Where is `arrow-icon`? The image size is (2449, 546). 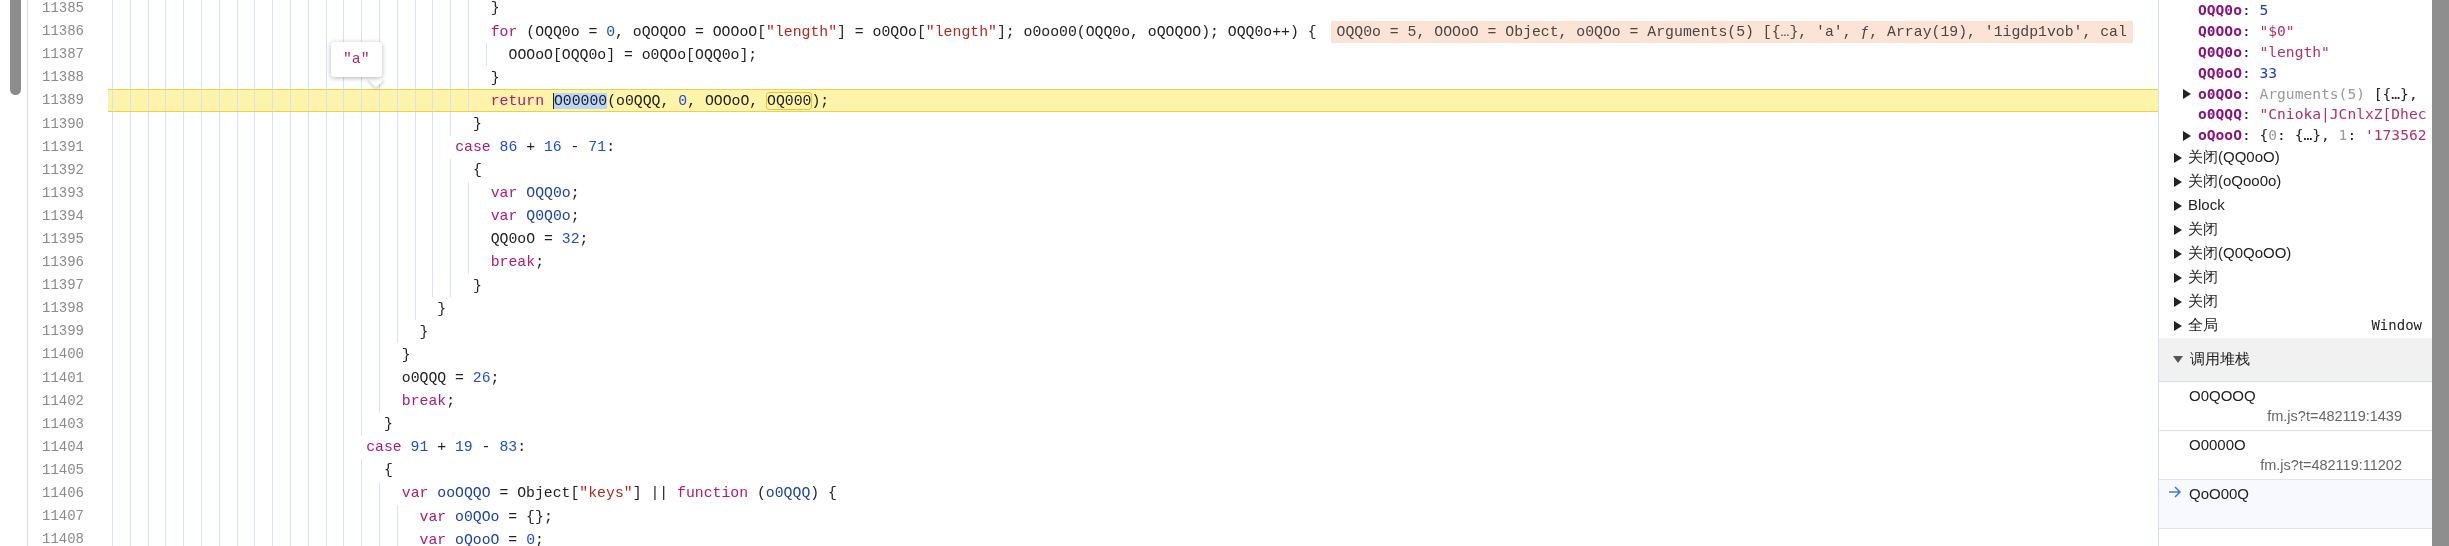
arrow-icon is located at coordinates (2175, 491).